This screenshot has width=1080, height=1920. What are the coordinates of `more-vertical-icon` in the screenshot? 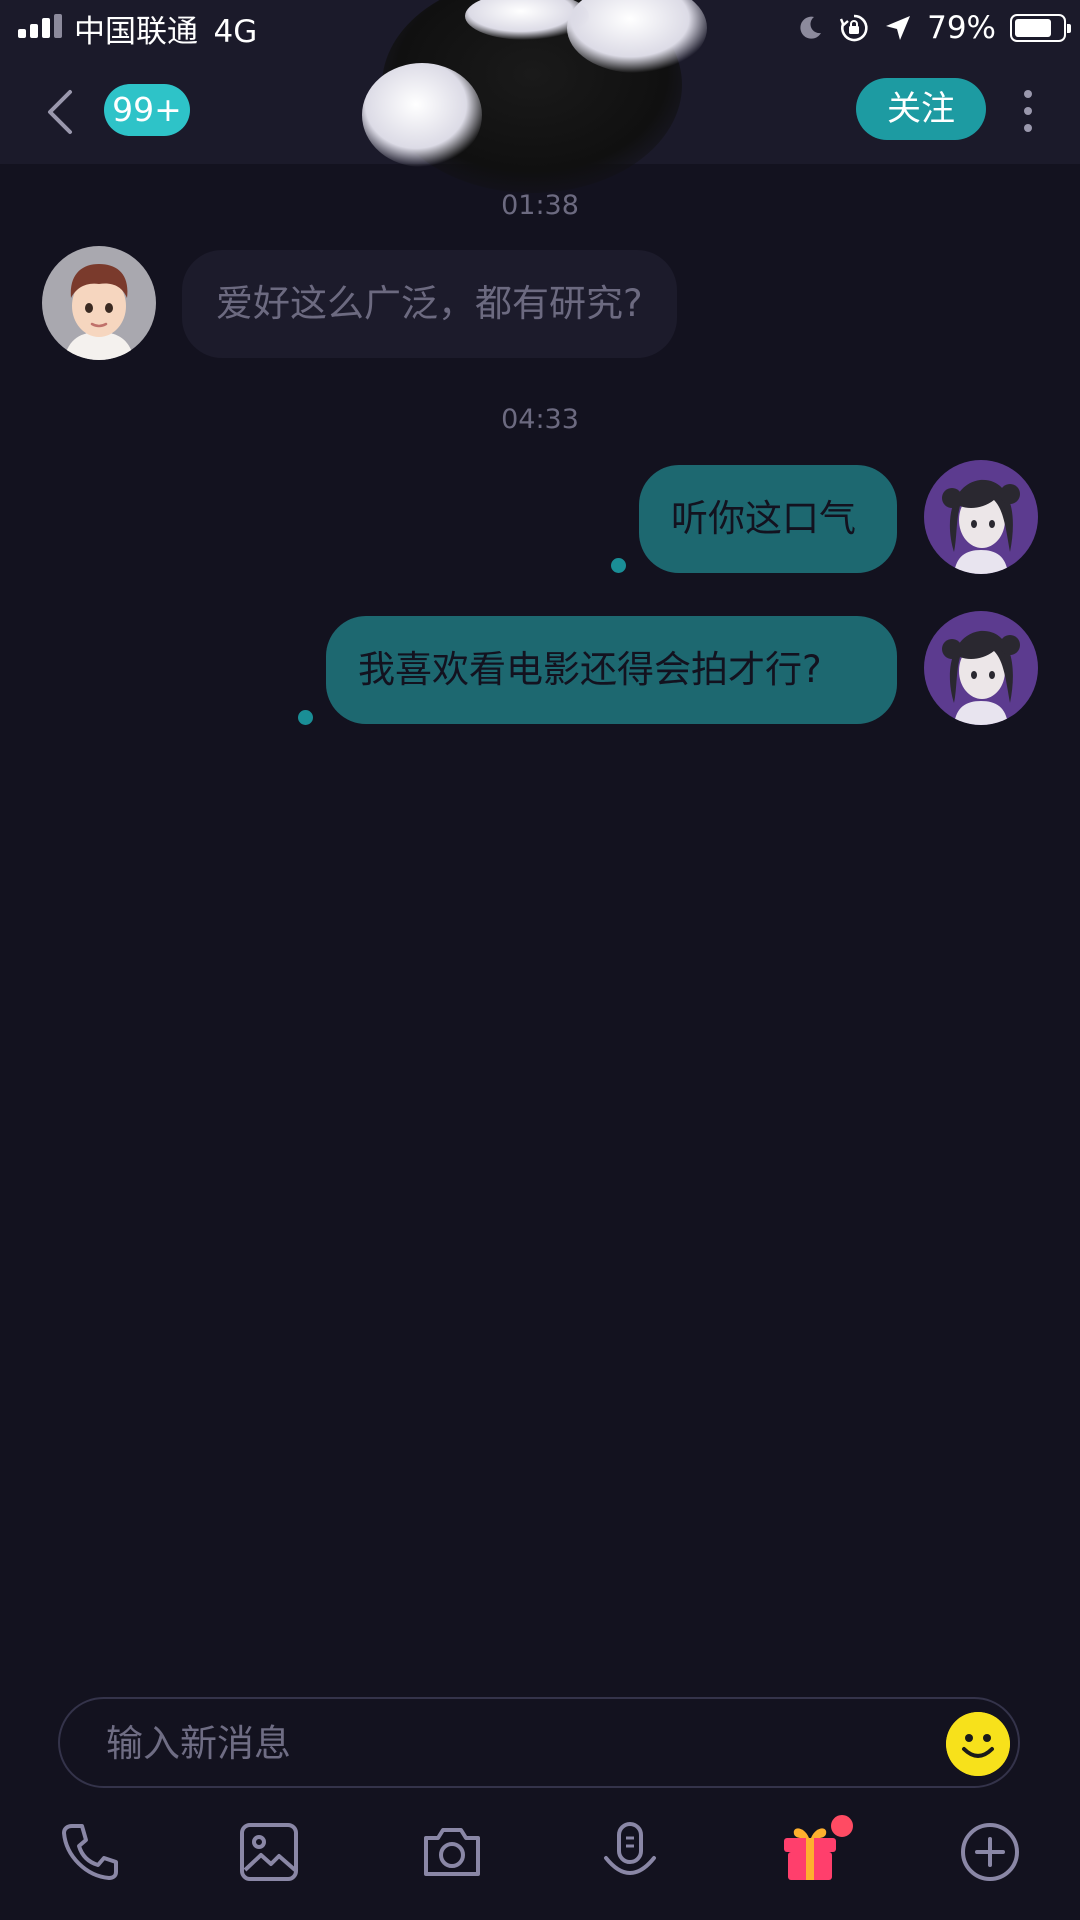 It's located at (1028, 111).